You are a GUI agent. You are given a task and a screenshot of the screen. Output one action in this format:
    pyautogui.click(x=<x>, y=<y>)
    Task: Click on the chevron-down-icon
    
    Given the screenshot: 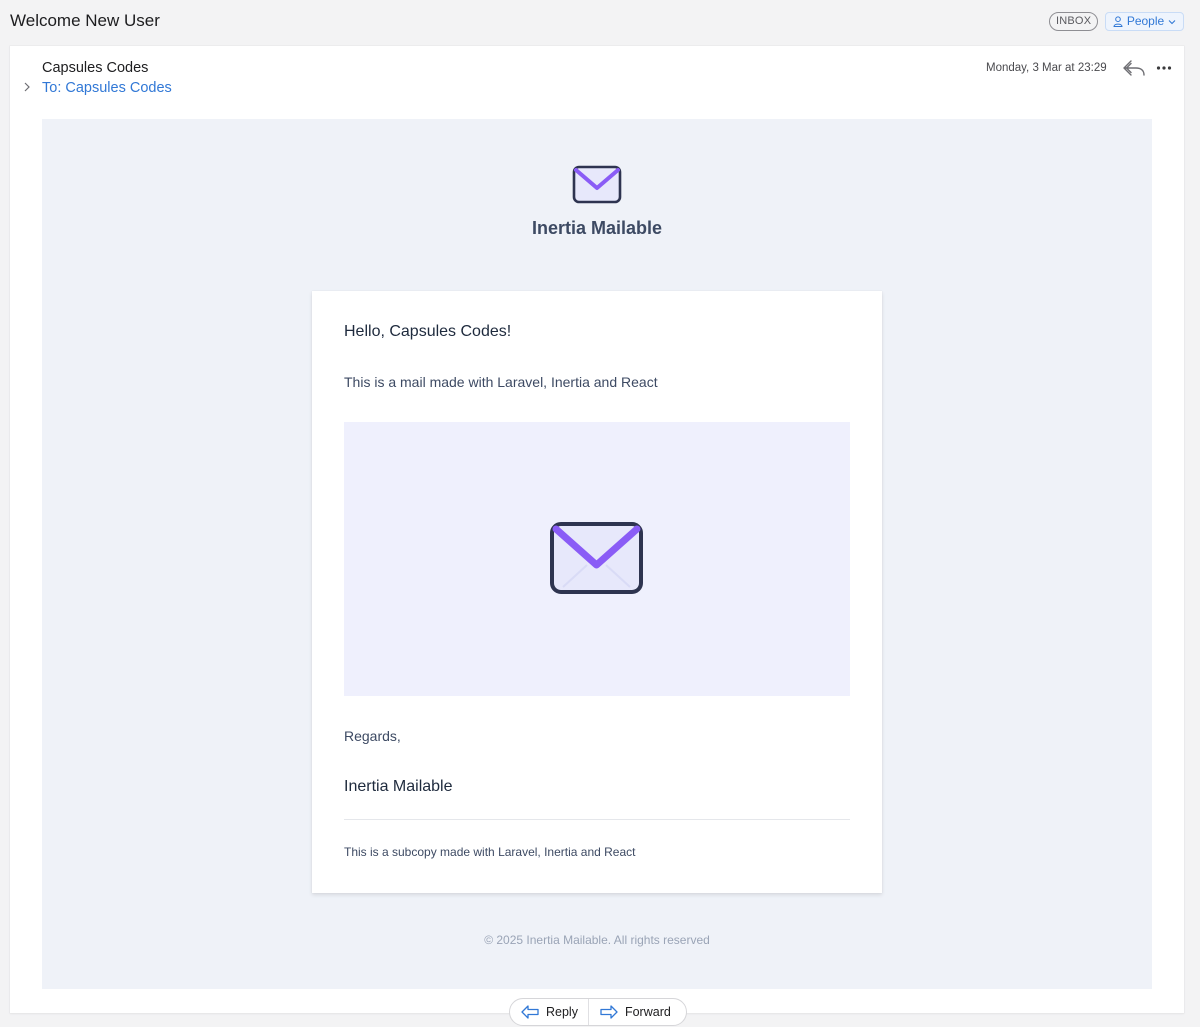 What is the action you would take?
    pyautogui.click(x=1172, y=21)
    